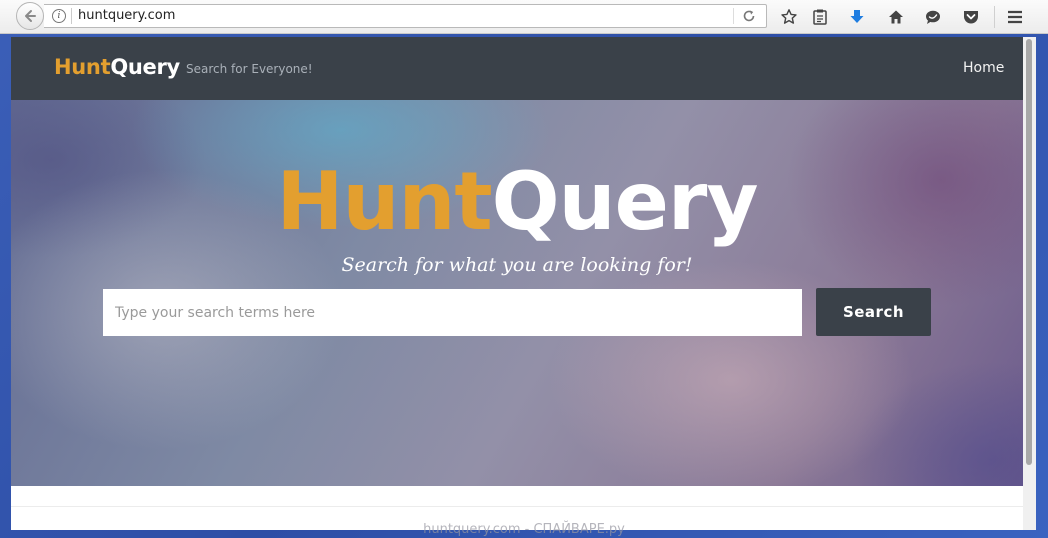  Describe the element at coordinates (82, 67) in the screenshot. I see `nav-brand-hunt: Hunt` at that location.